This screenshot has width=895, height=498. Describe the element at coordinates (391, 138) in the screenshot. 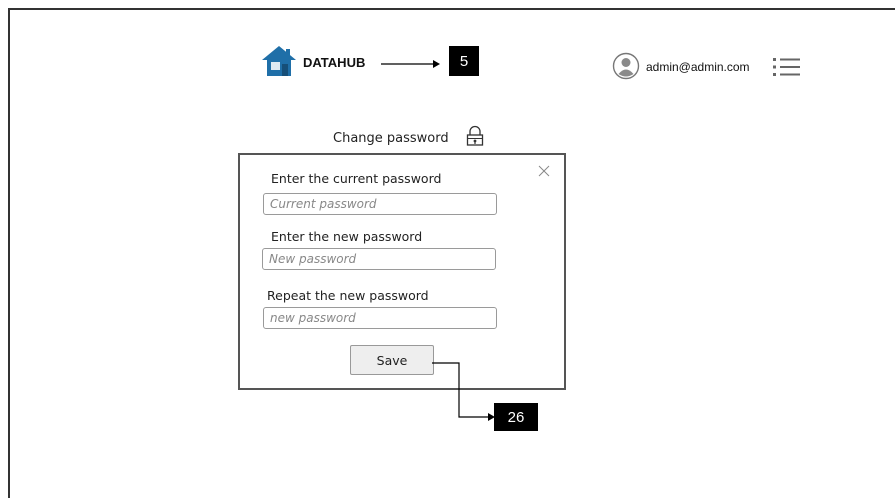

I see `dialog-title: Change password` at that location.